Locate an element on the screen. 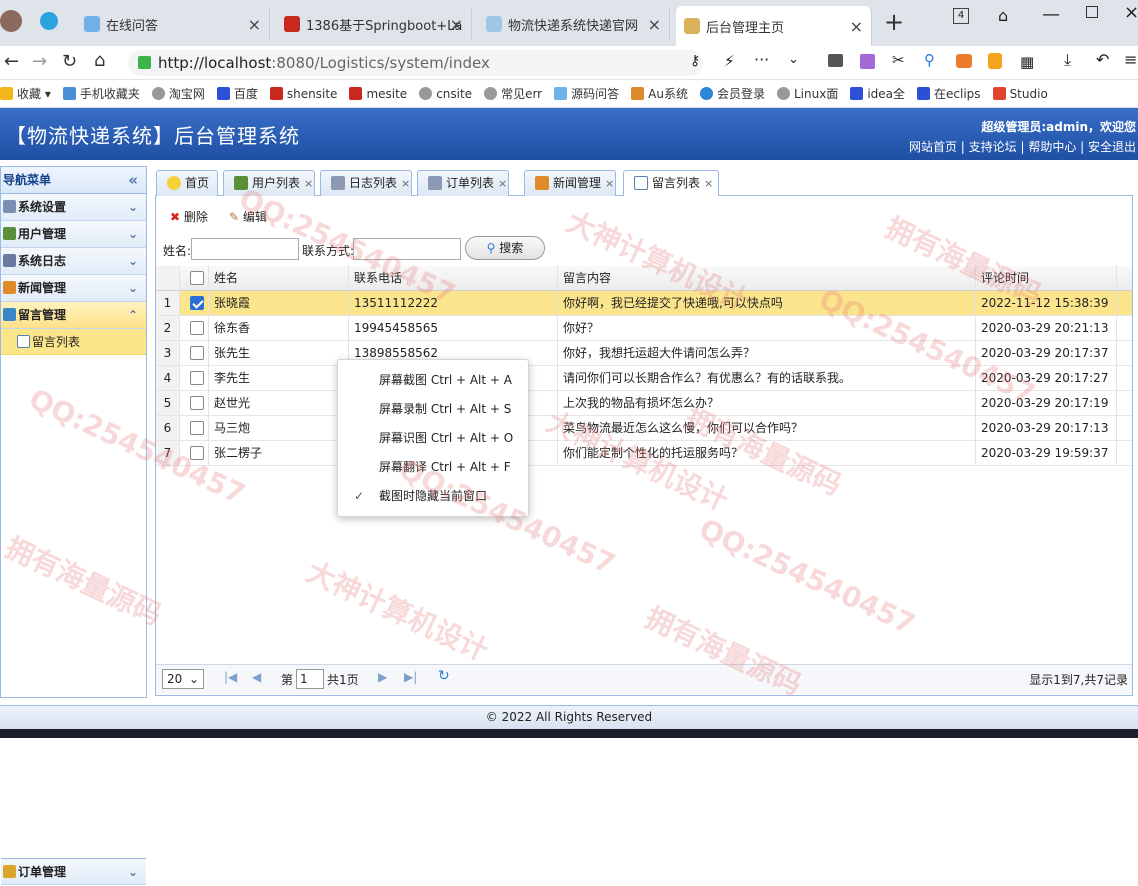 Image resolution: width=1138 pixels, height=886 pixels. nav-group-system-log: 系统日志 ⌄ is located at coordinates (73, 261).